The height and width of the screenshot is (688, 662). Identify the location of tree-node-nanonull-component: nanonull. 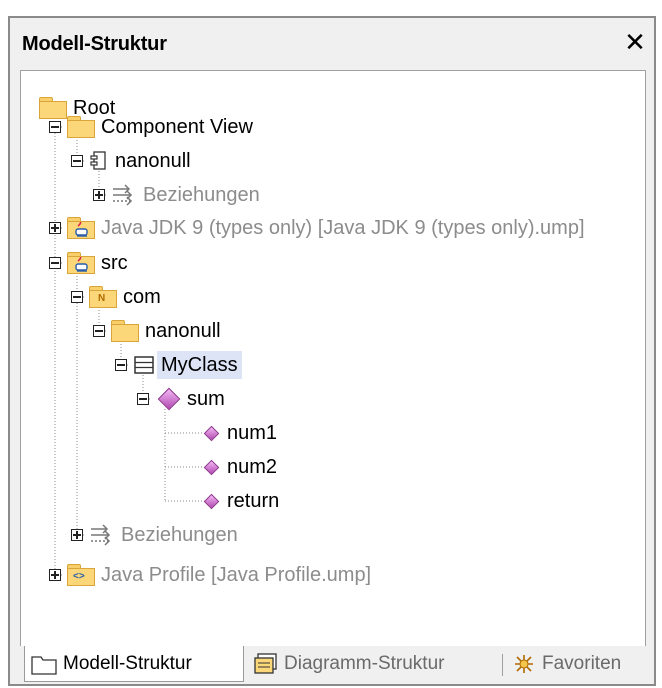
(142, 161).